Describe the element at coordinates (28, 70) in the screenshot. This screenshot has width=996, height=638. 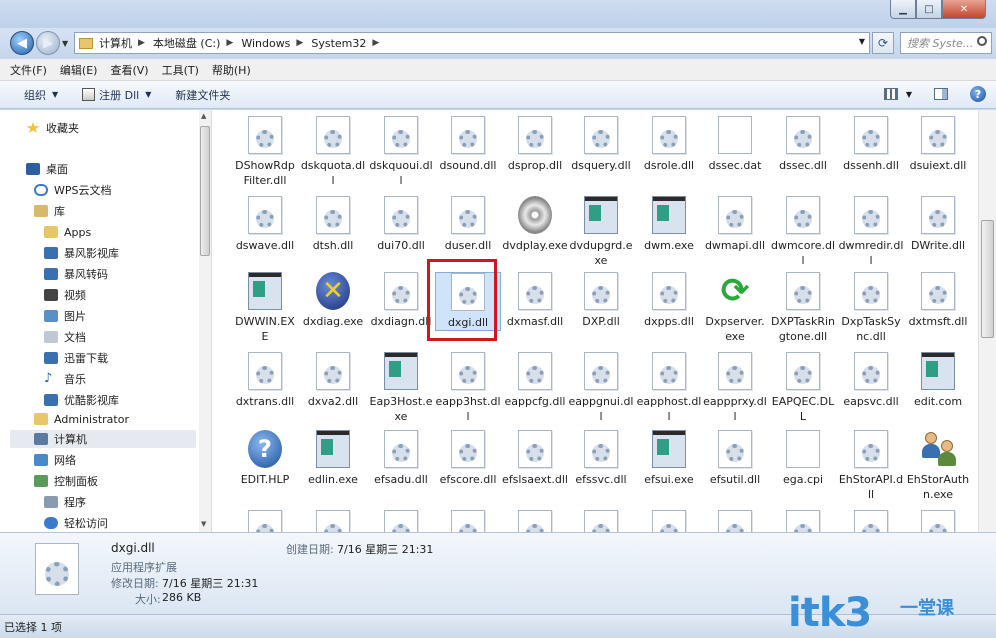
I see `menu-file: 文件(F)` at that location.